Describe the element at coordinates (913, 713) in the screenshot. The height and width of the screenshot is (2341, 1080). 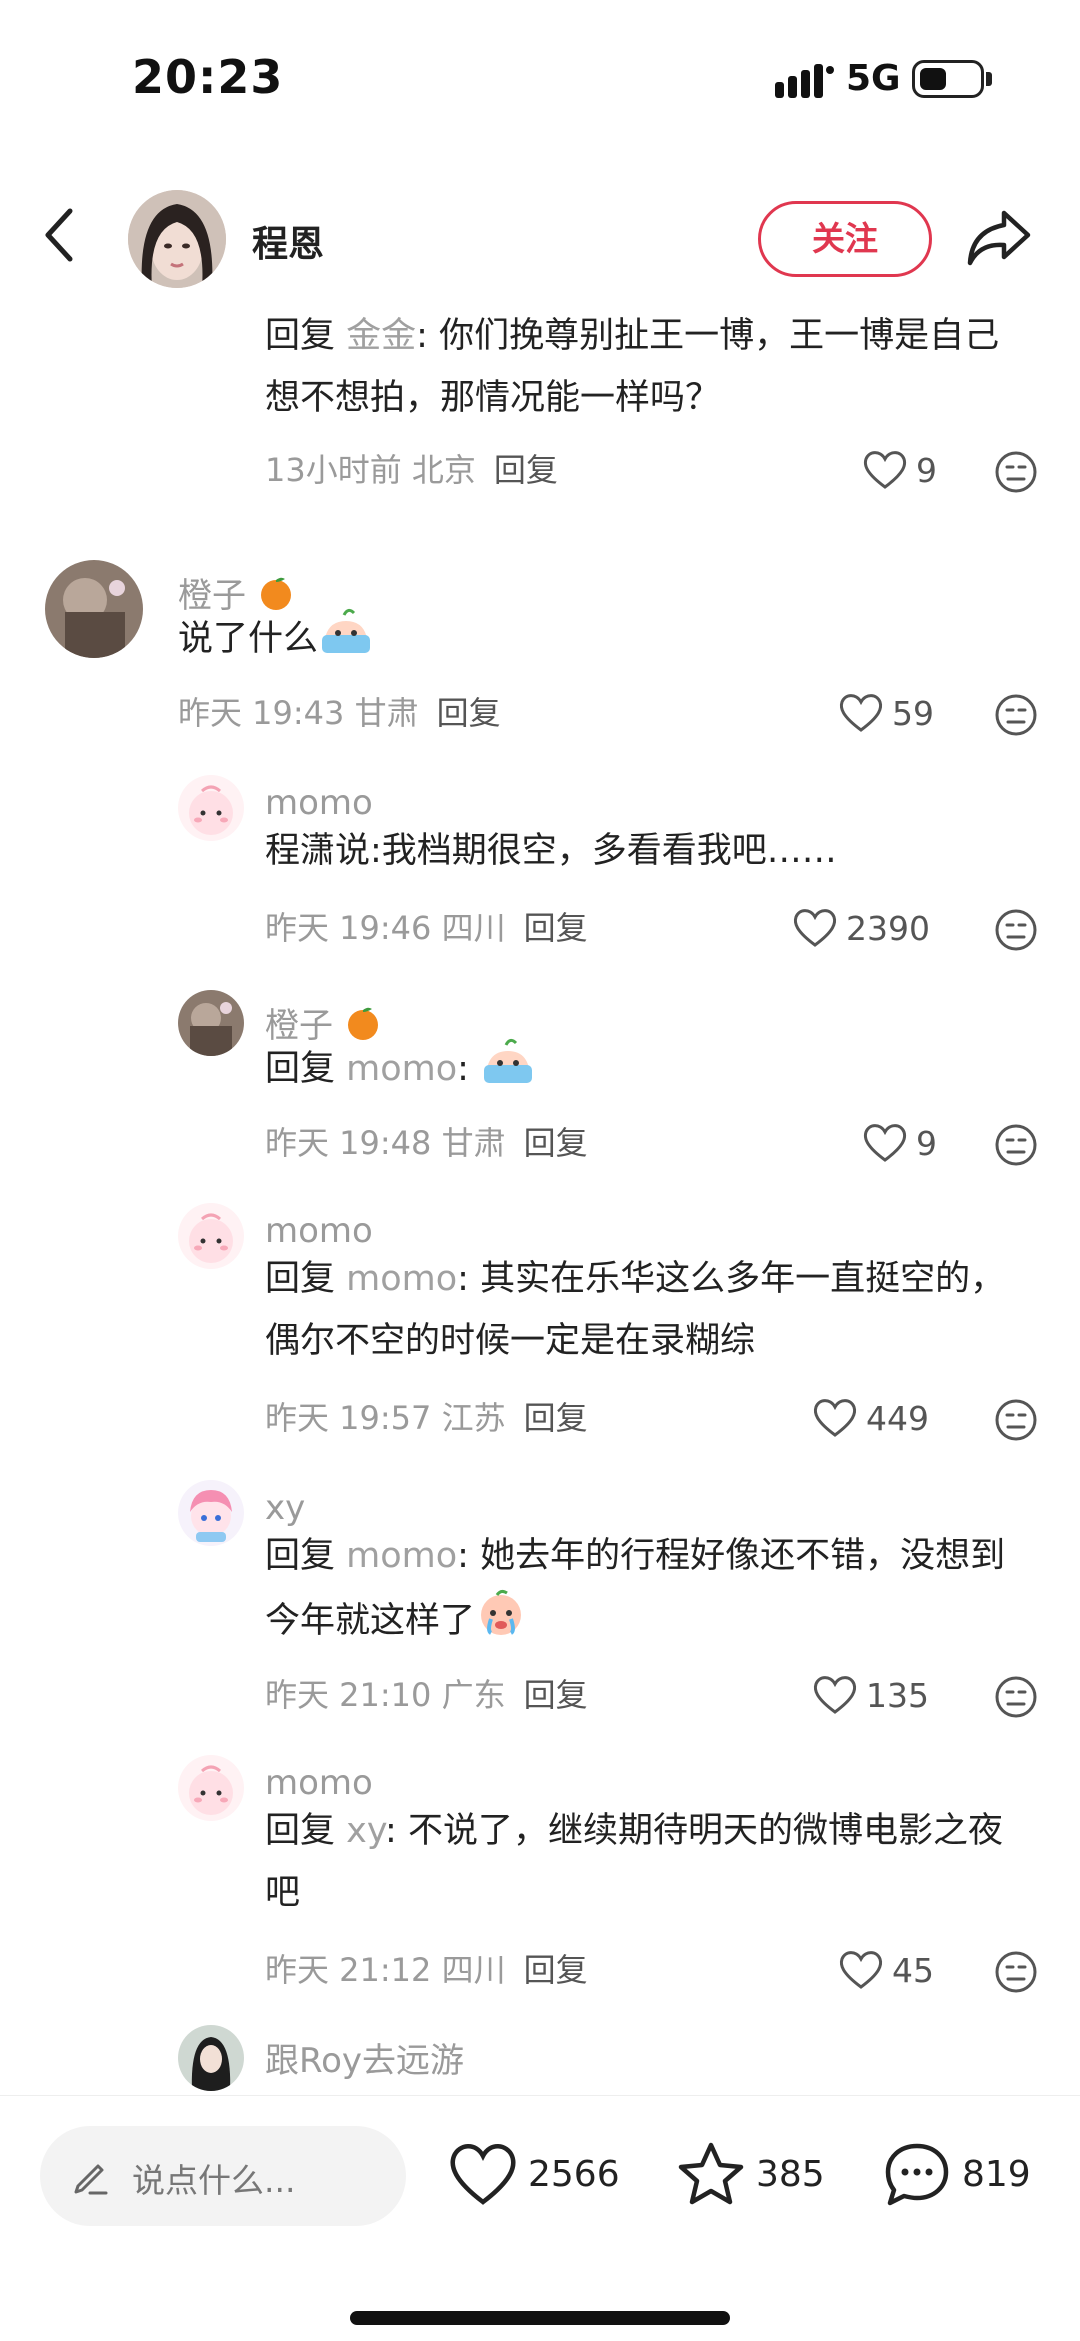
I see `like-count: 59` at that location.